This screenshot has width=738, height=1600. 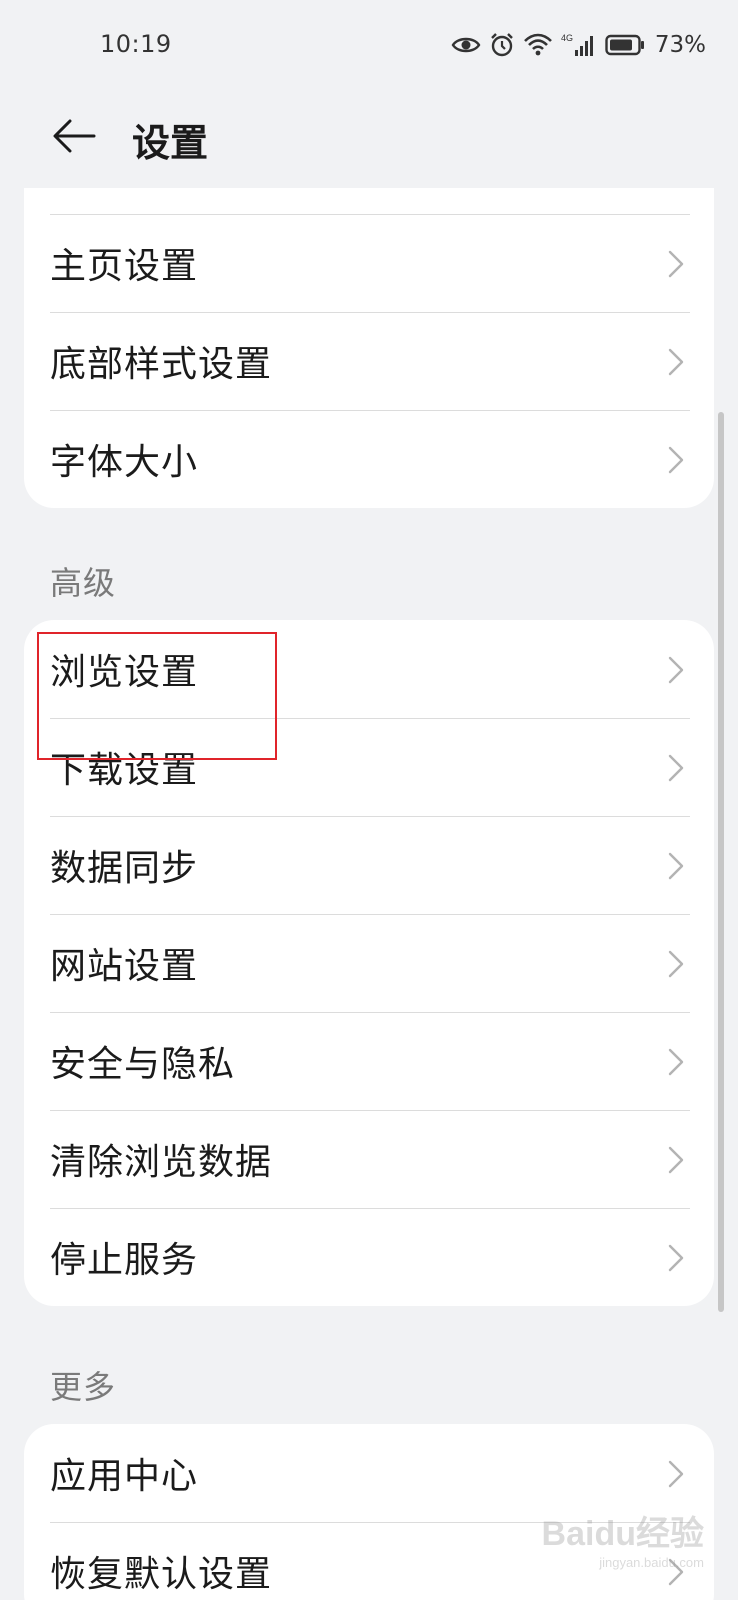 What do you see at coordinates (124, 1476) in the screenshot?
I see `list-item-label: 应用中心` at bounding box center [124, 1476].